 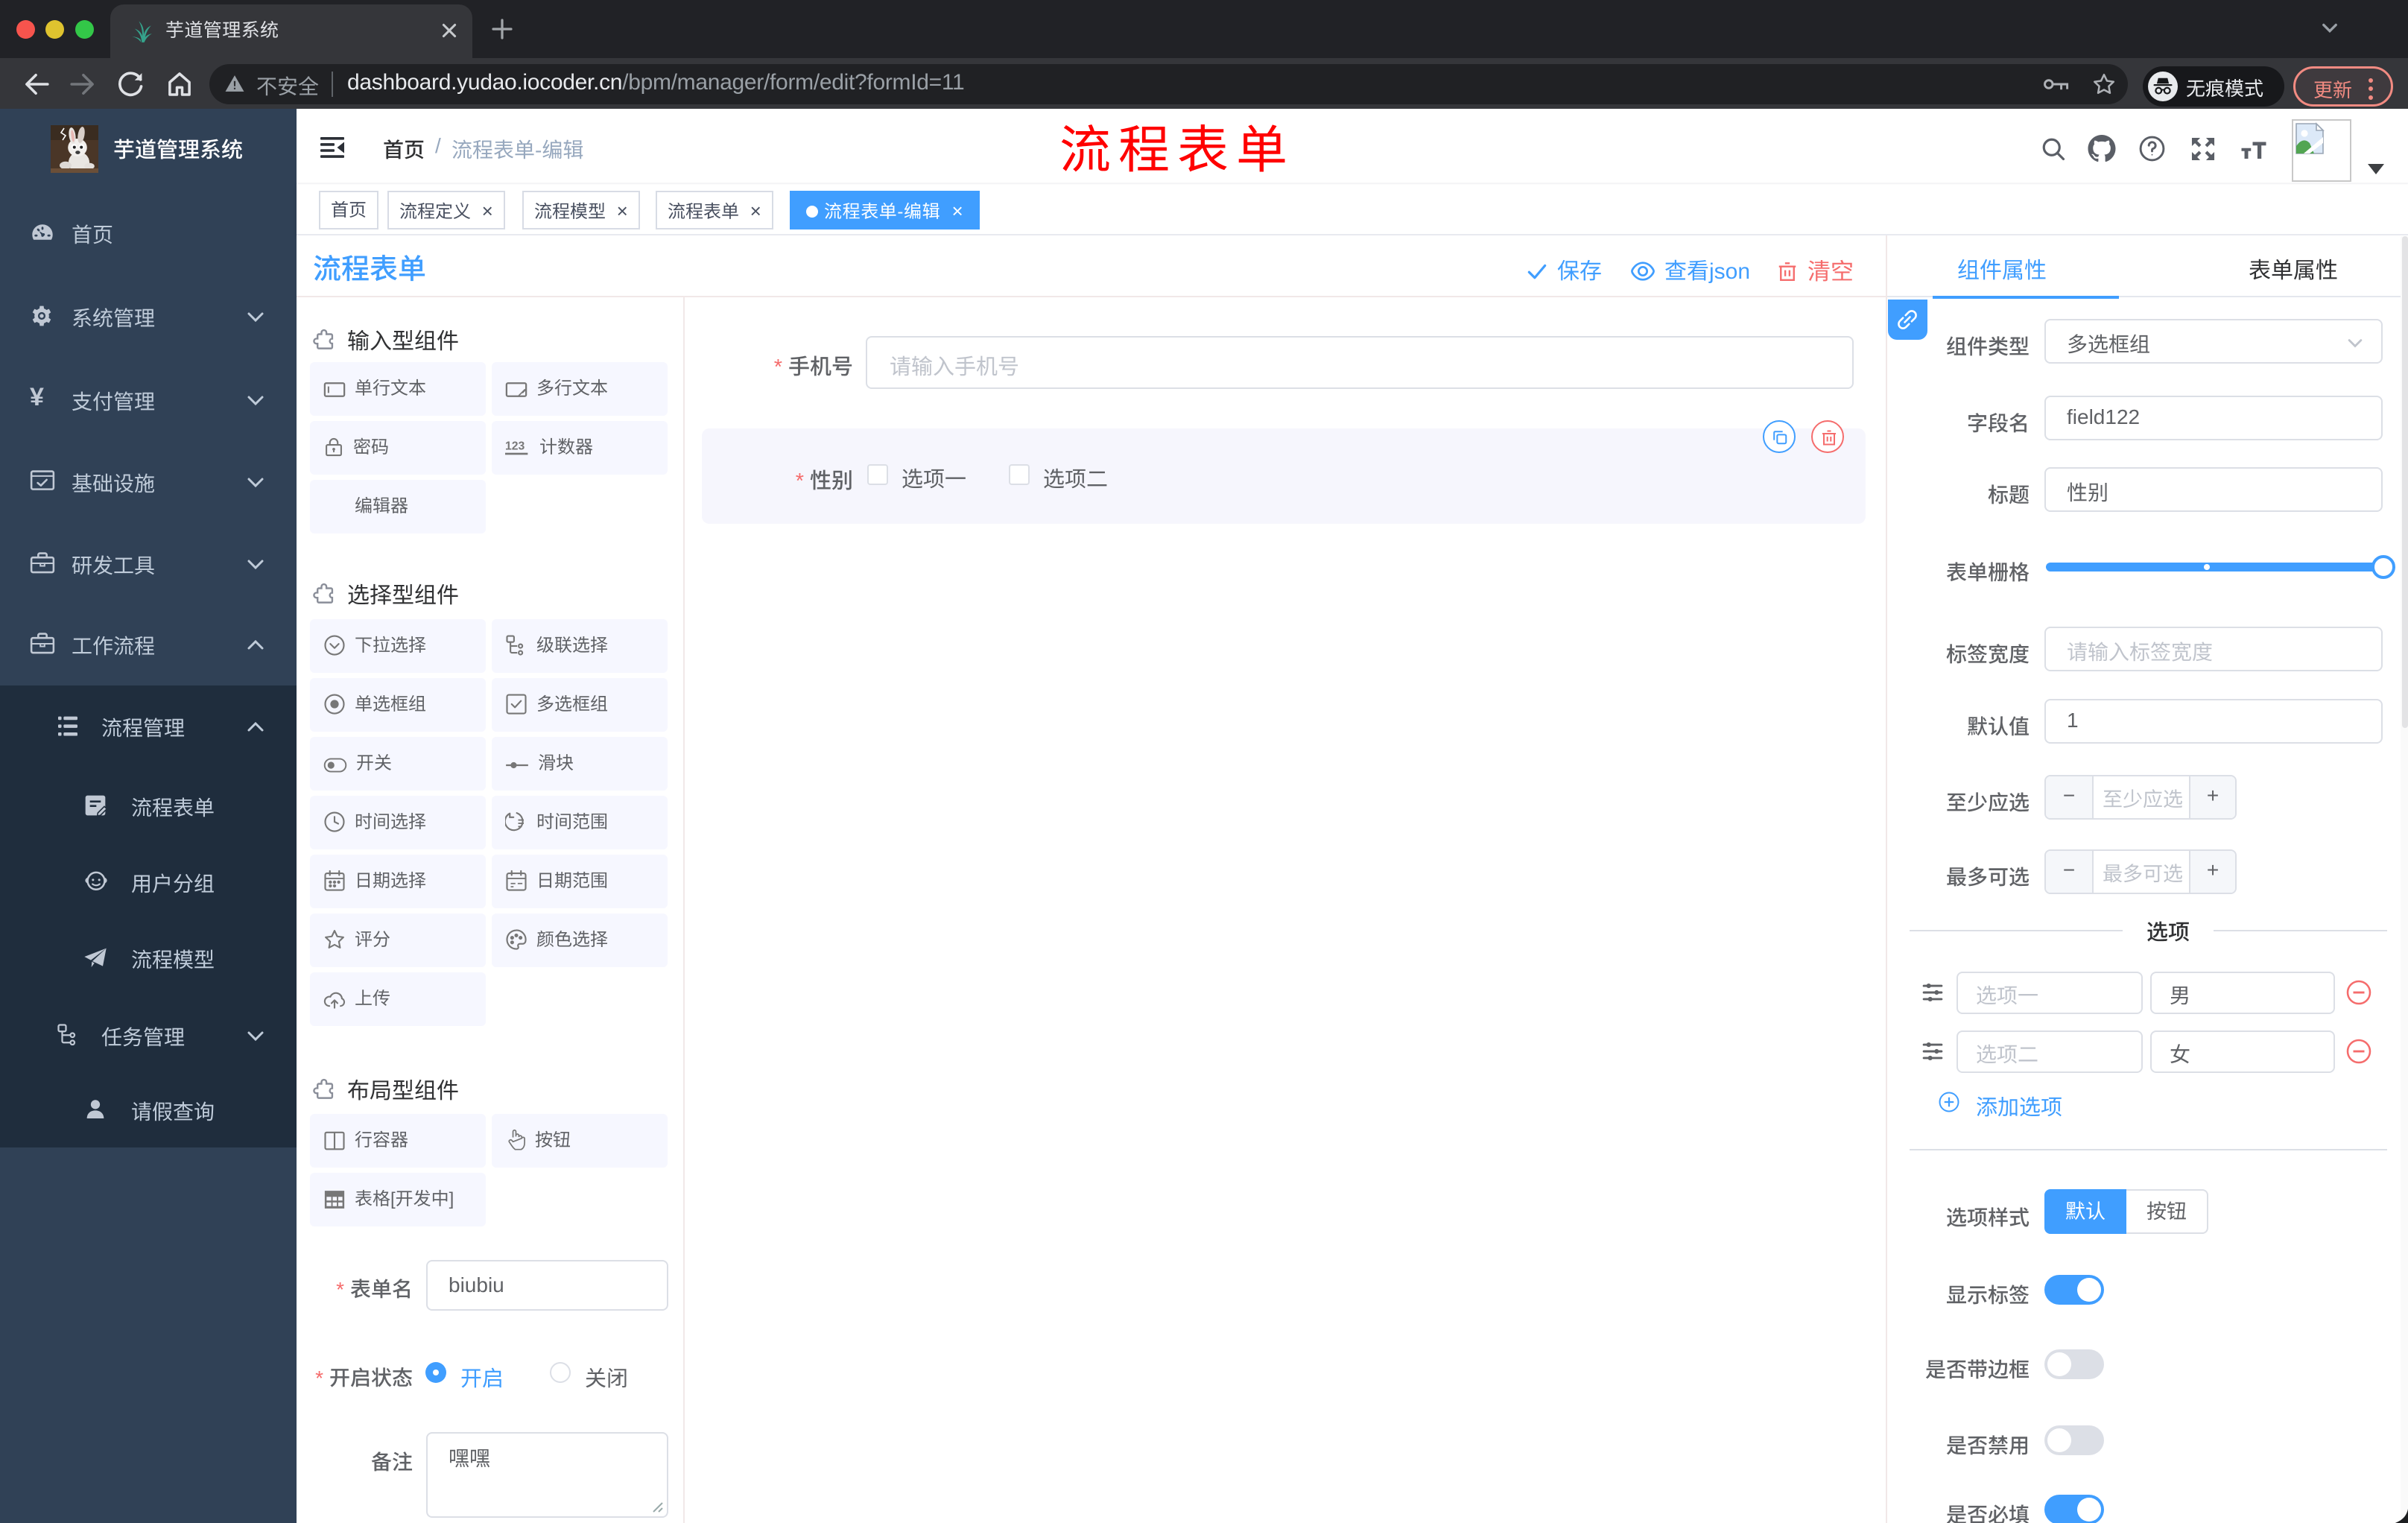 I want to click on svg-text: 123, so click(x=515, y=446).